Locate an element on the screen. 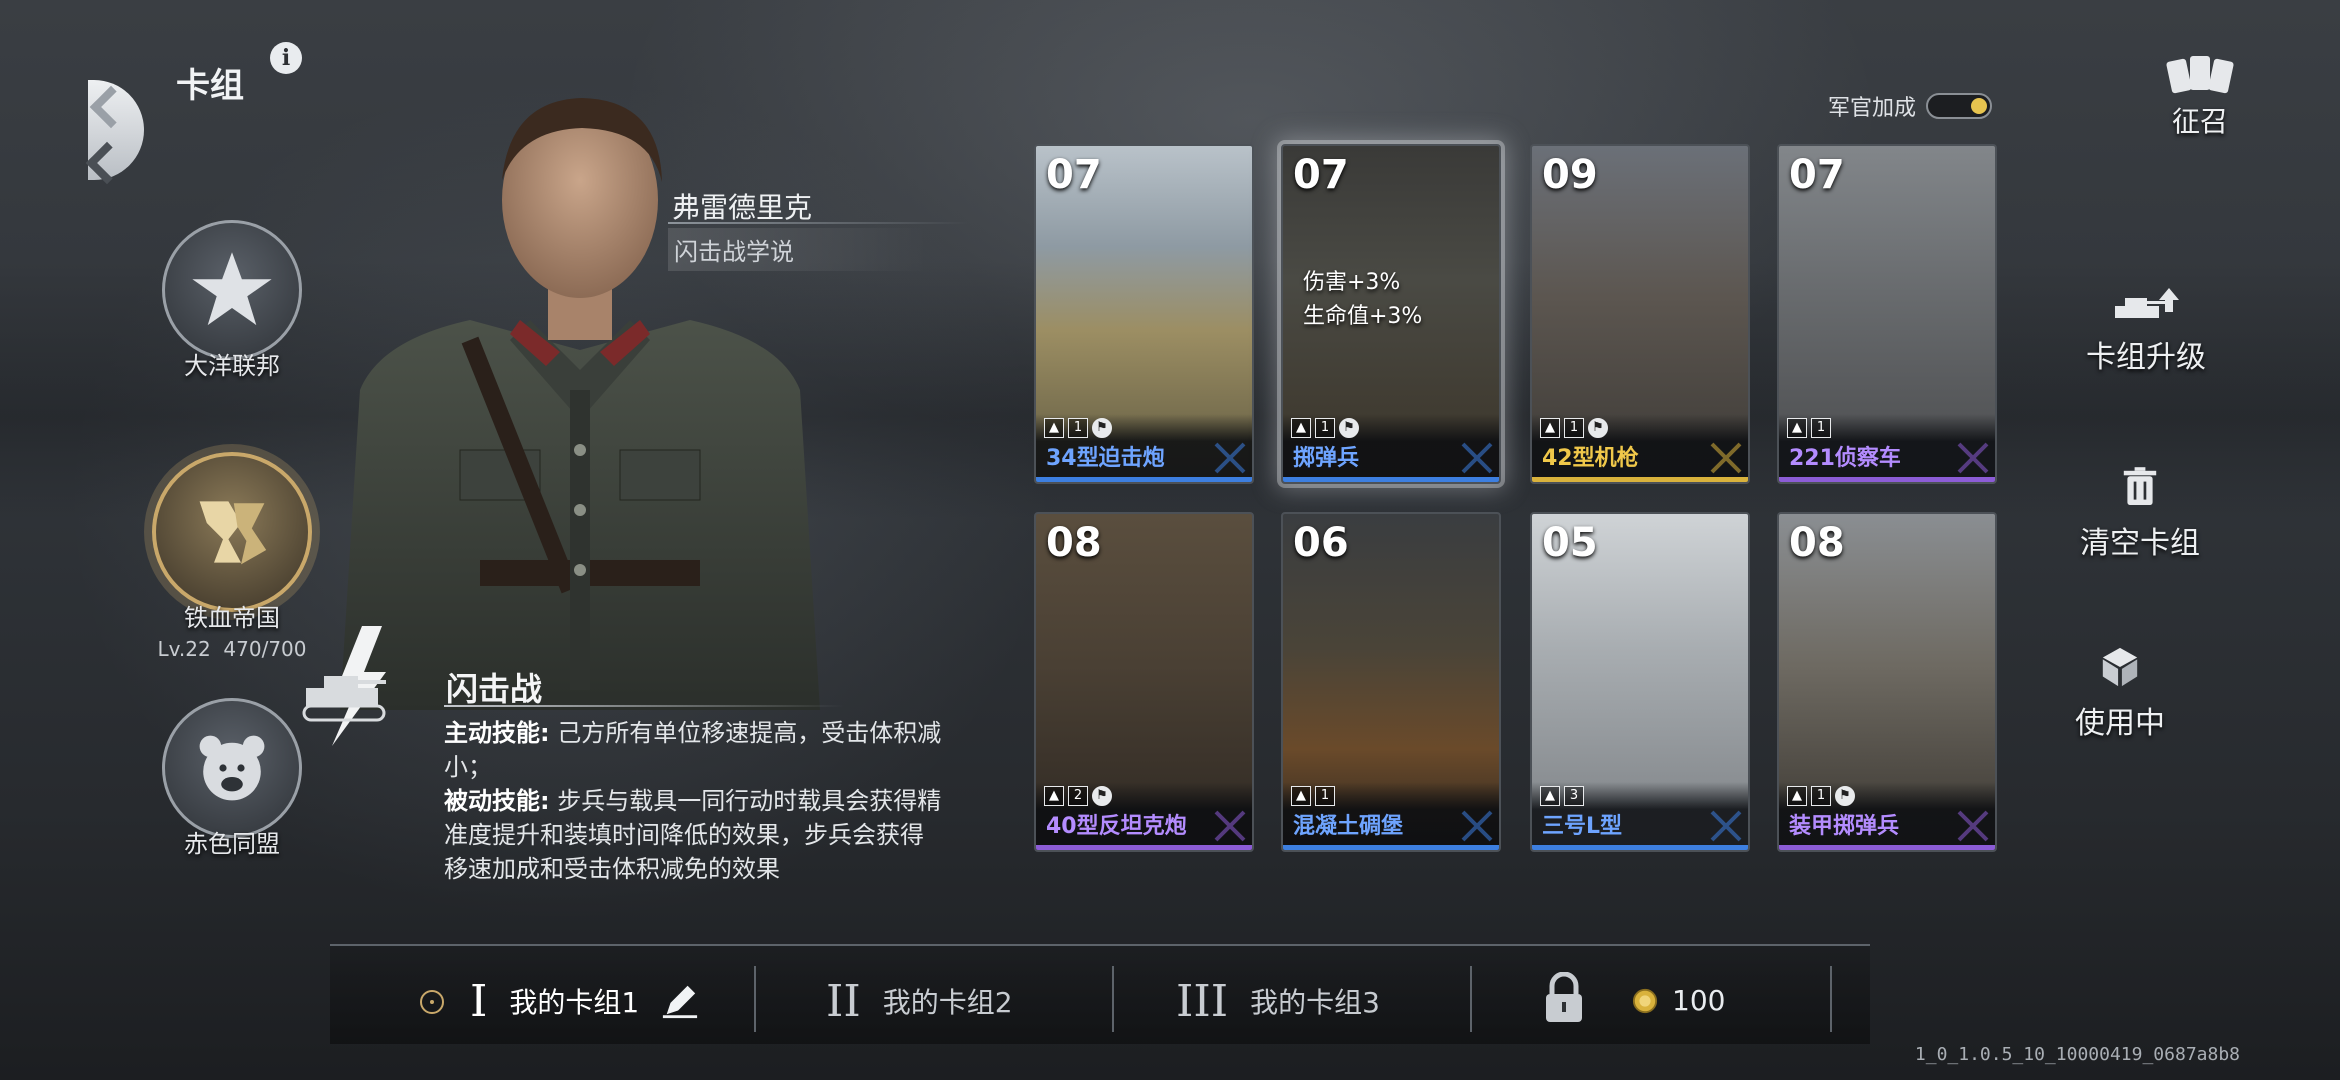 The width and height of the screenshot is (2340, 1080). officer-bonus-label: 军官加成 is located at coordinates (1872, 108).